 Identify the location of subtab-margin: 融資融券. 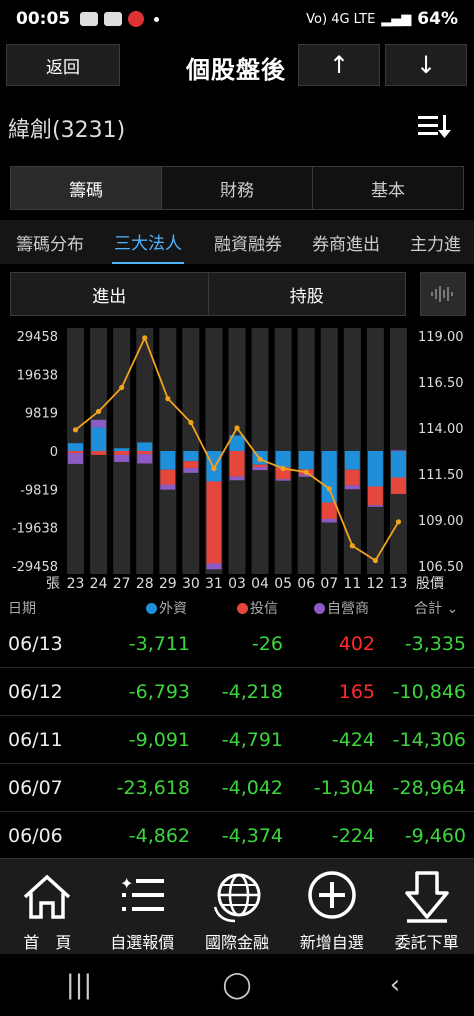
(240, 242).